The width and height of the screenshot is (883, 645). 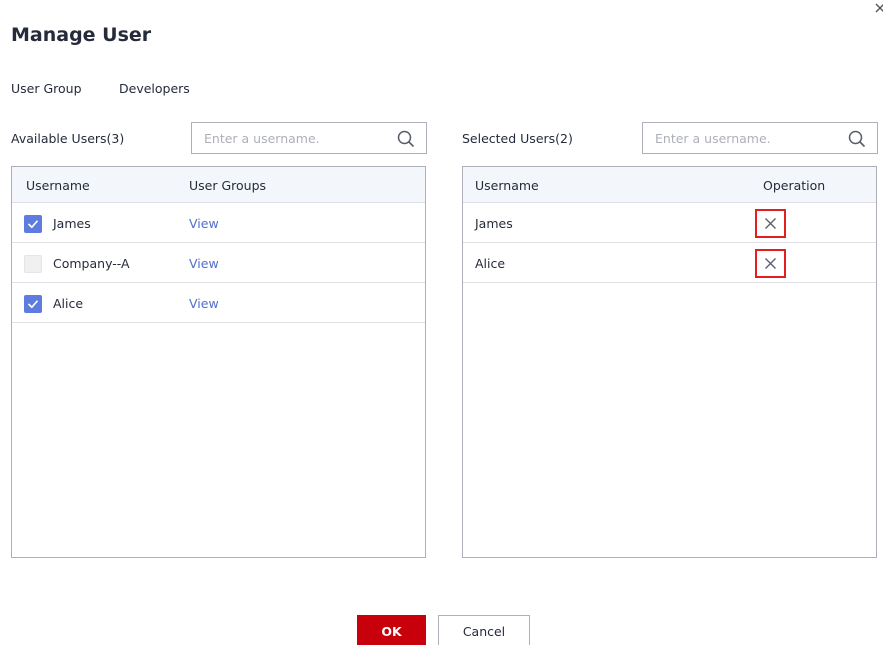 I want to click on cancel-button: Cancel, so click(x=484, y=630).